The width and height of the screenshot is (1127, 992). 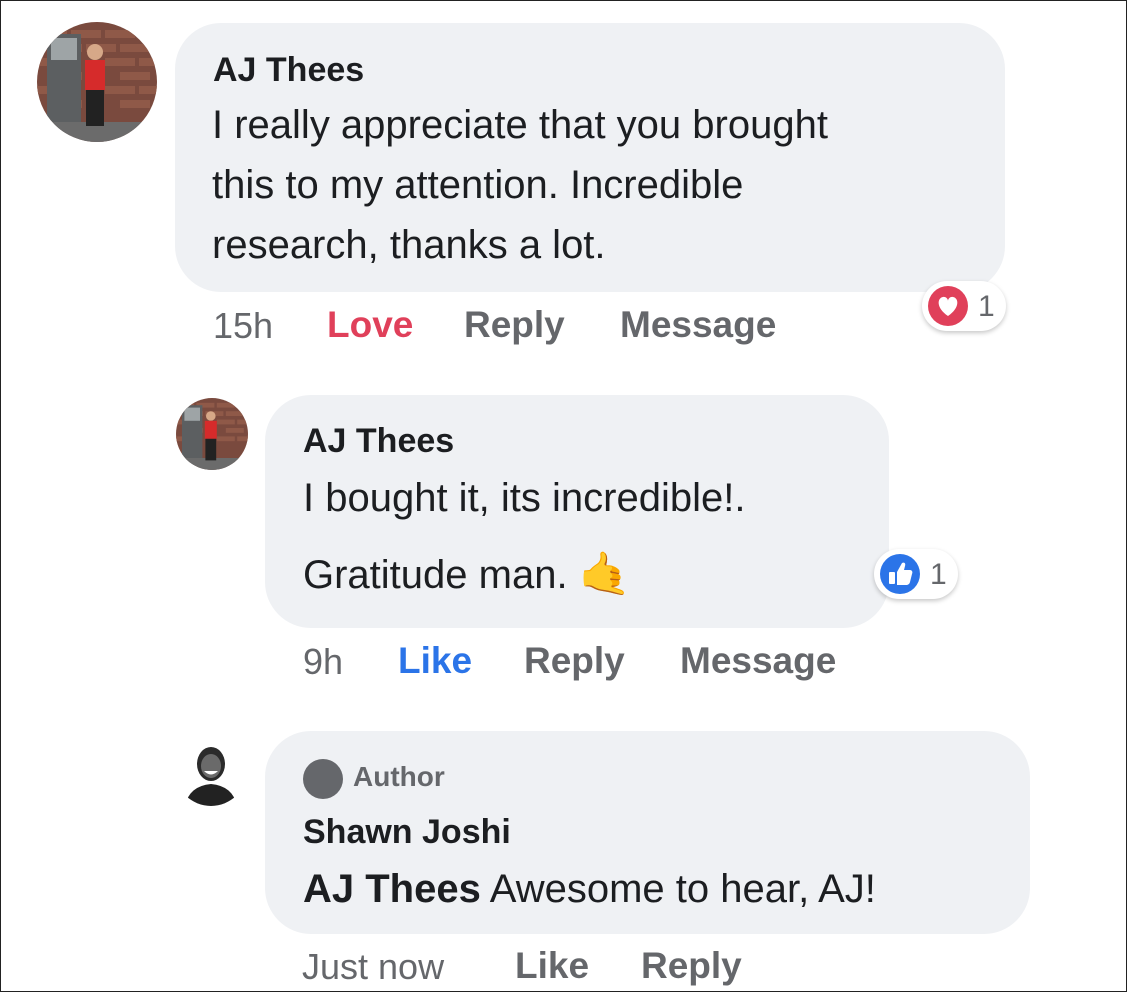 What do you see at coordinates (399, 776) in the screenshot?
I see `author-badge-label: Author` at bounding box center [399, 776].